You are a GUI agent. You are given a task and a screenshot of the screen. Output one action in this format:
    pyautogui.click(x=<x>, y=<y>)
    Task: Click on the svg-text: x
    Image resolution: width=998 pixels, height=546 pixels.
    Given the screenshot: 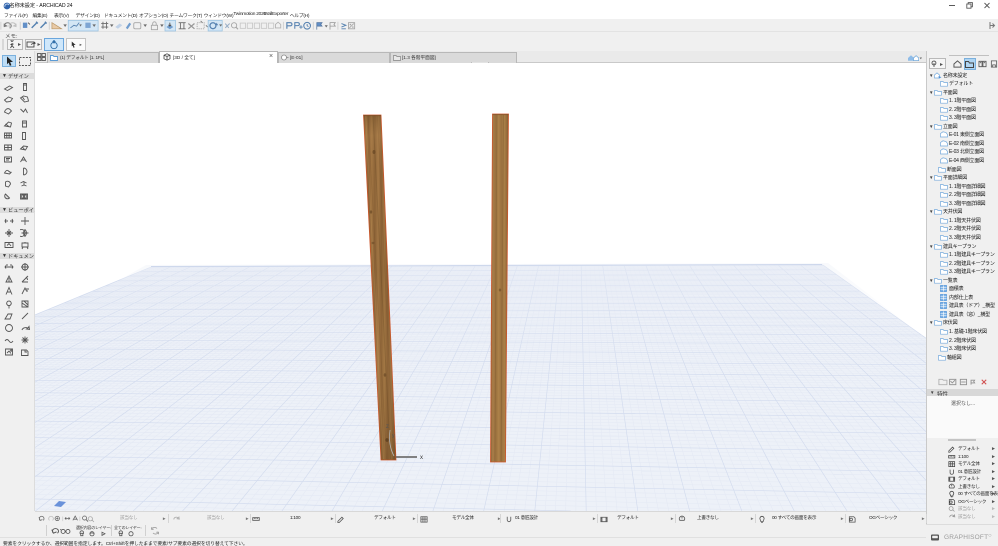 What is the action you would take?
    pyautogui.click(x=421, y=458)
    